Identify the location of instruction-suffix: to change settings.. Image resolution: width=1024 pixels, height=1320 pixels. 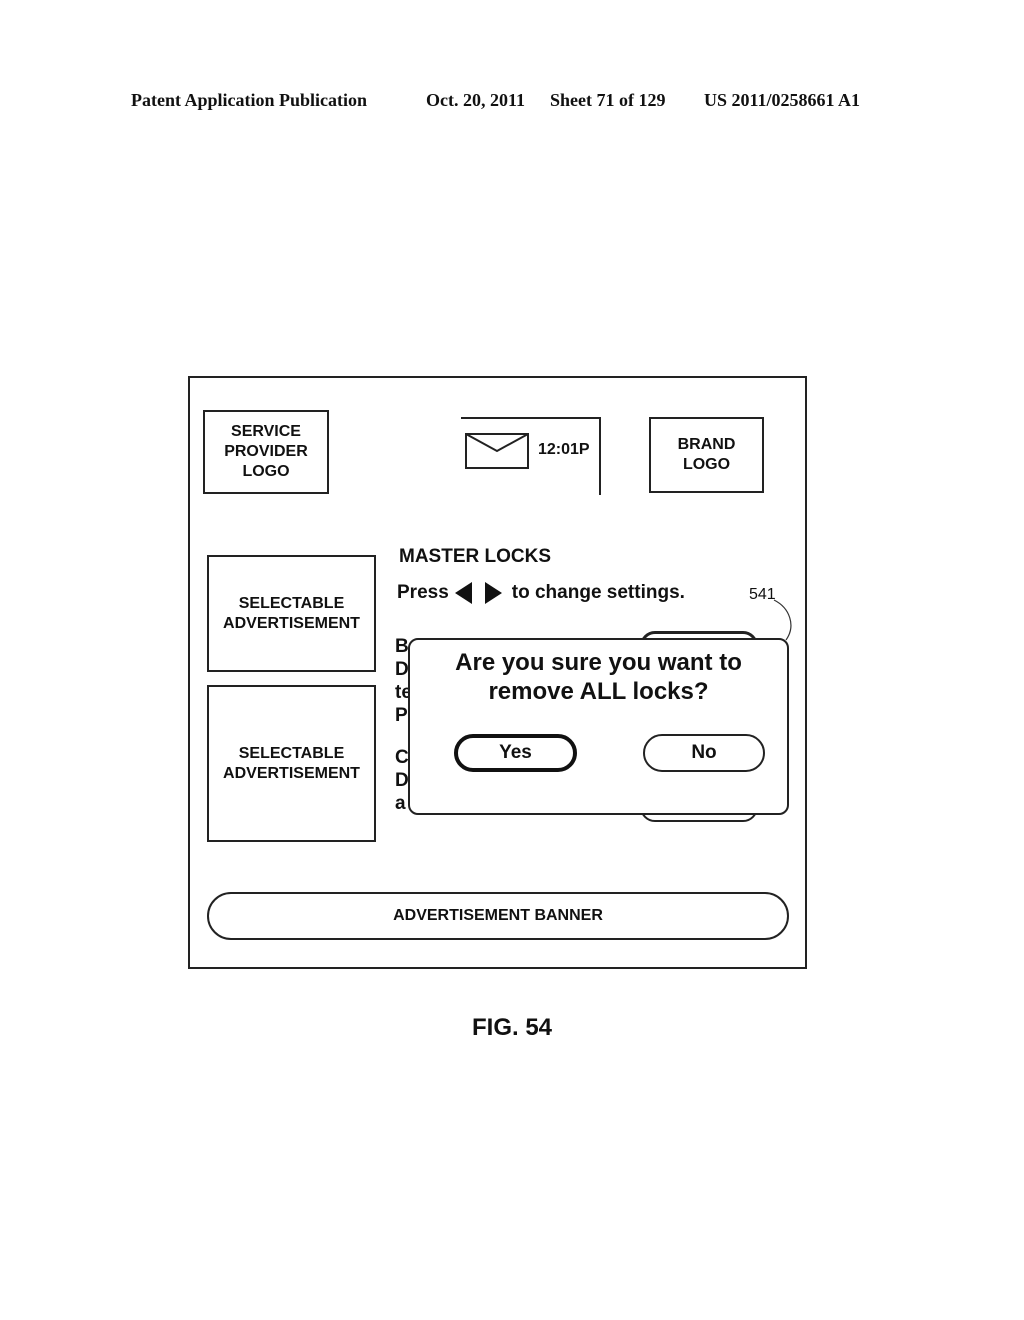
(598, 592).